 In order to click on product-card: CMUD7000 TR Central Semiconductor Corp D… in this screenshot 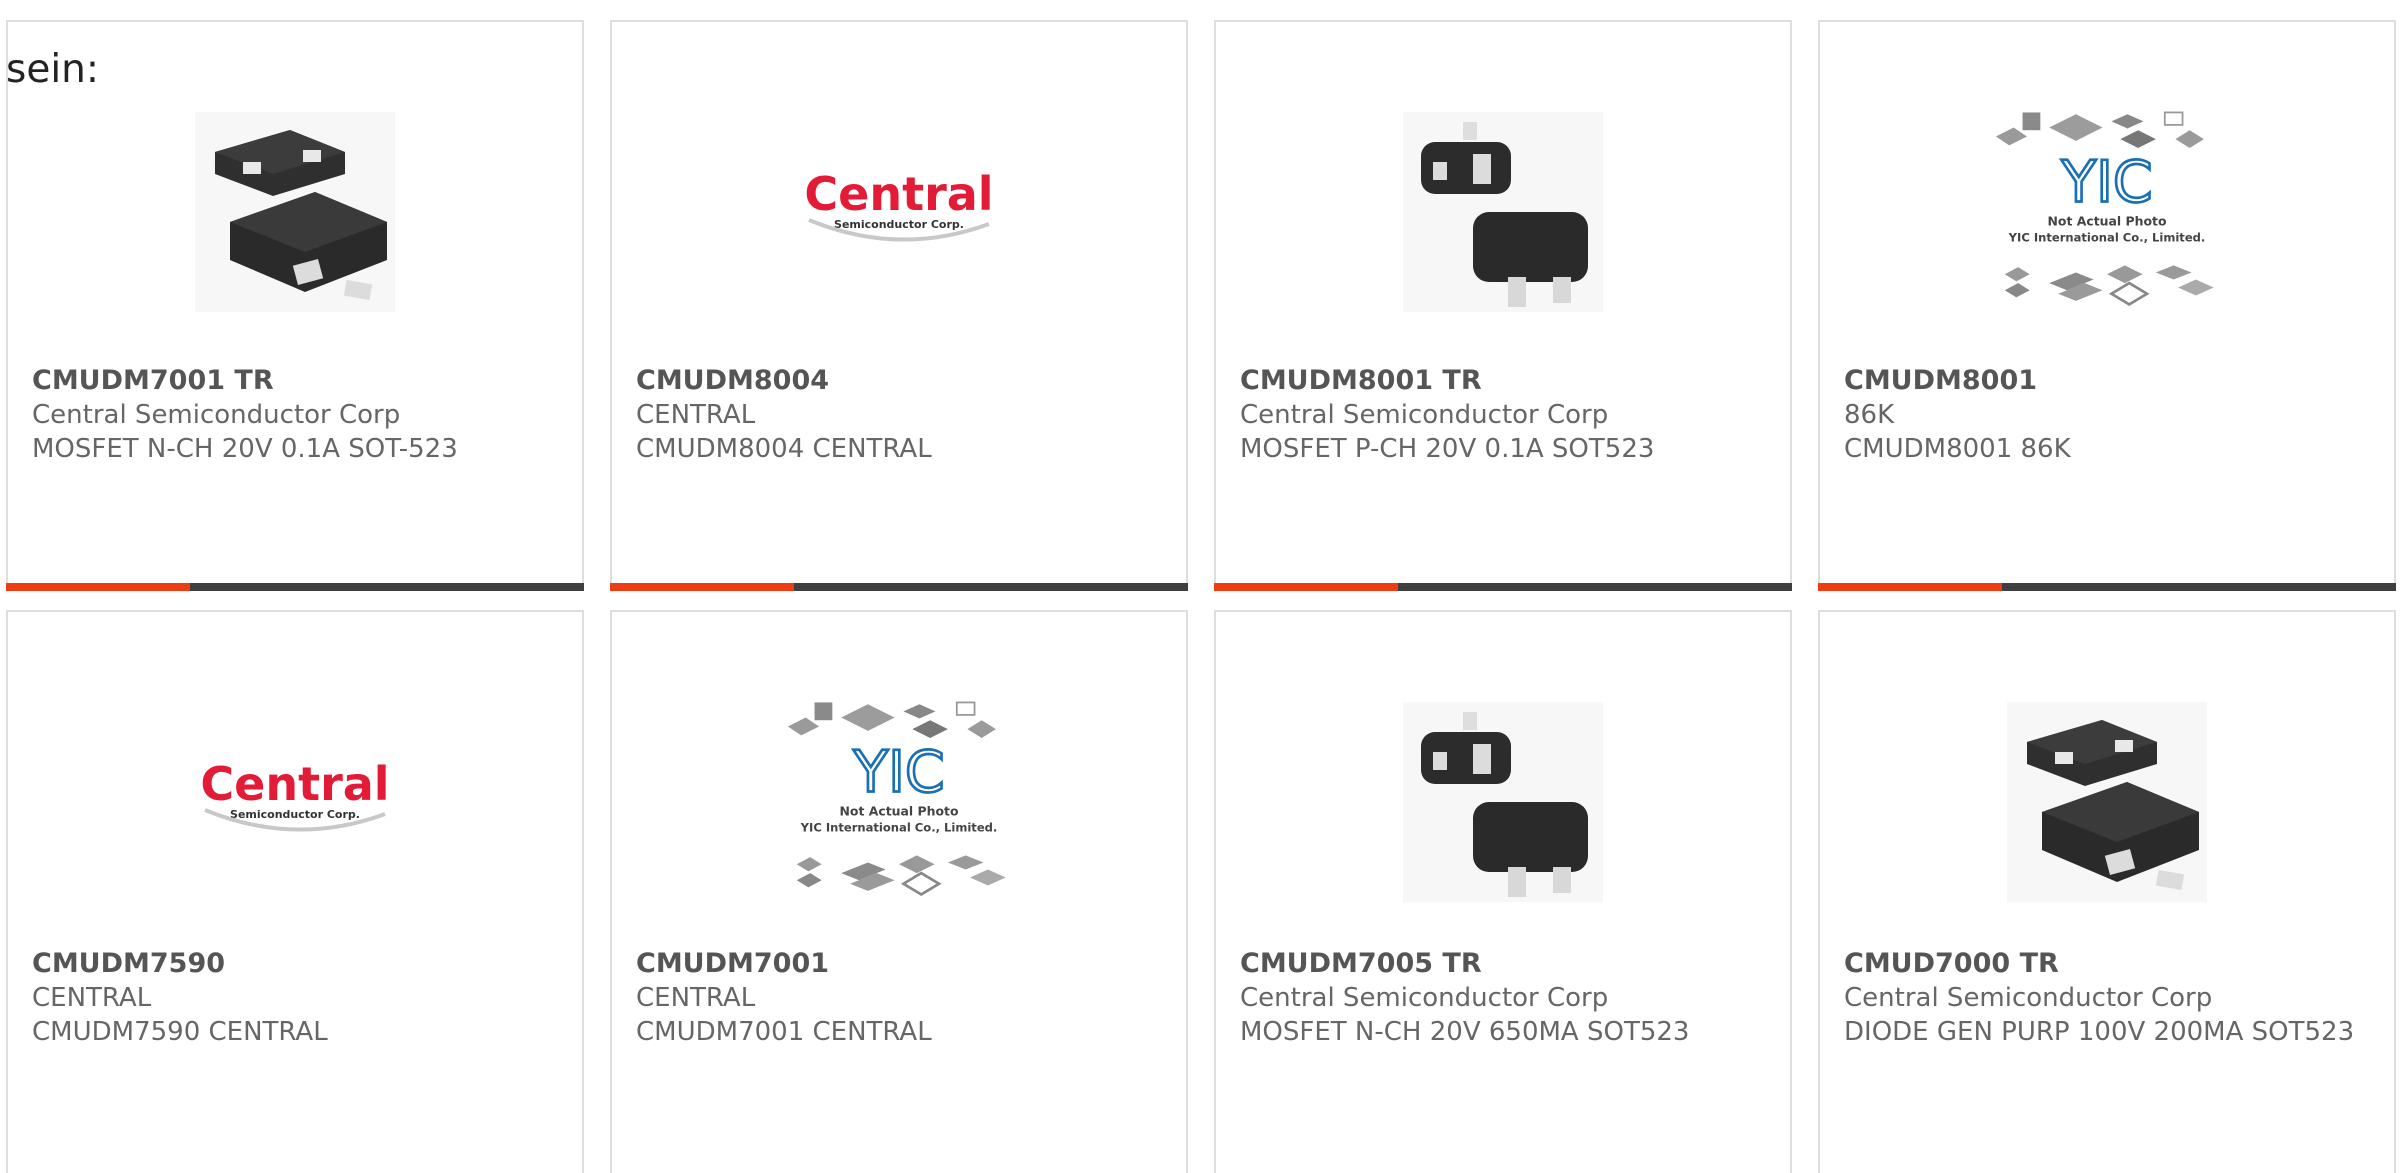, I will do `click(2107, 891)`.